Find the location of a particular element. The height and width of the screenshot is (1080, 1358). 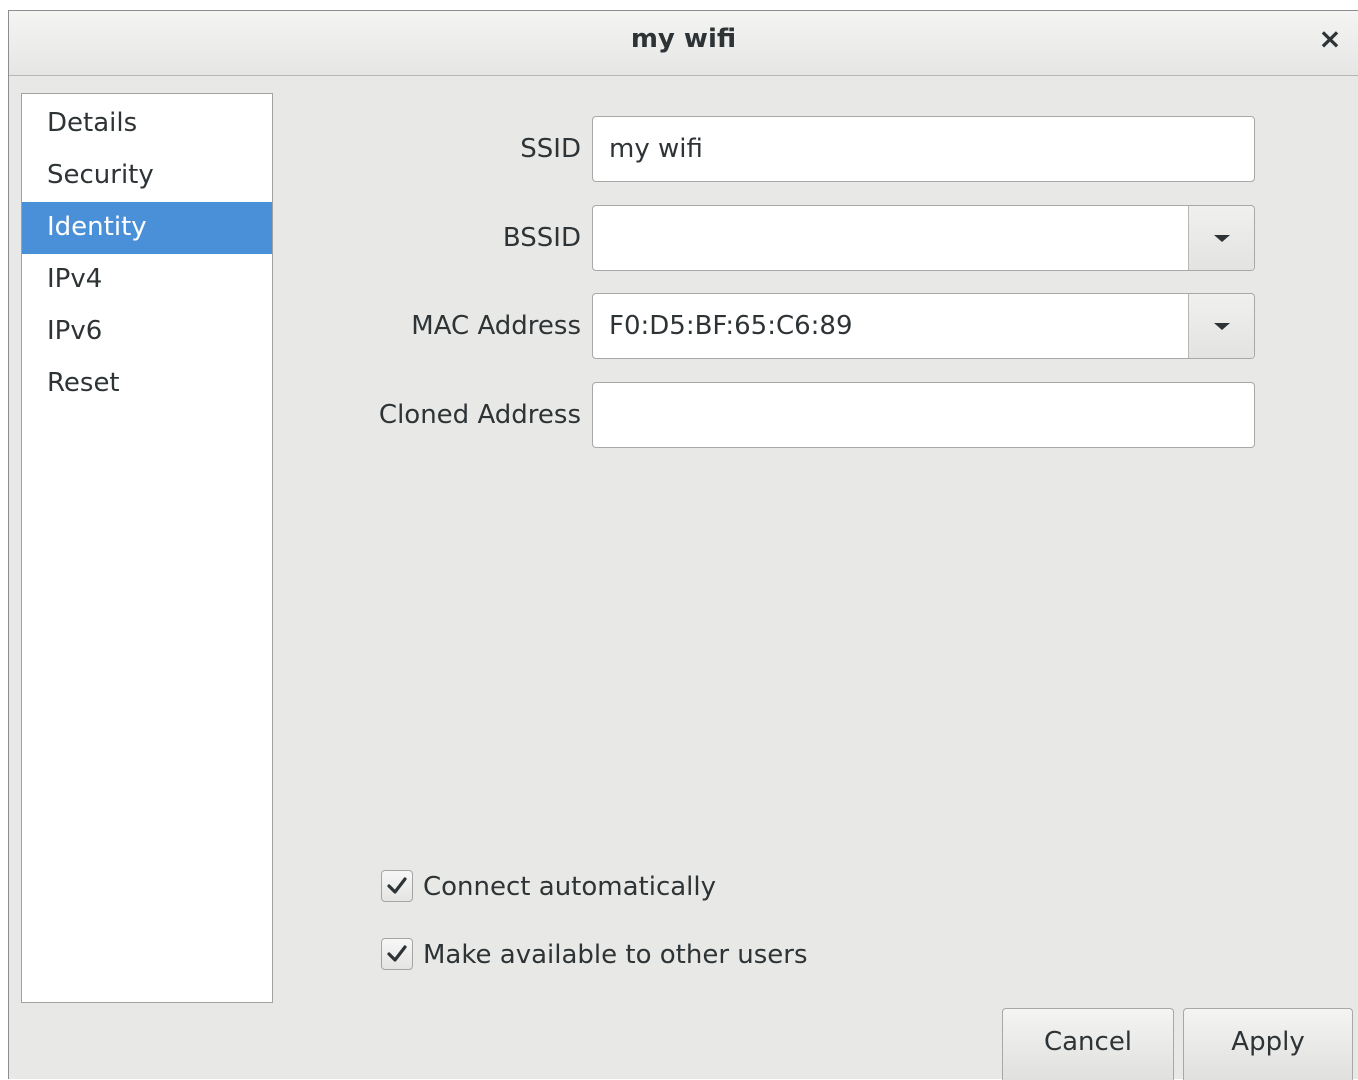

cloned-address-row: Cloned Address is located at coordinates (683, 415).